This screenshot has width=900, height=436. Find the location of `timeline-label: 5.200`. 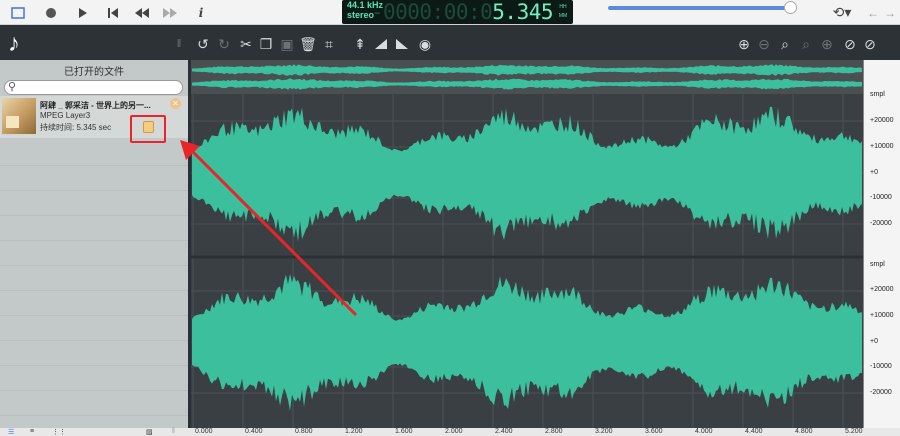

timeline-label: 5.200 is located at coordinates (854, 431).